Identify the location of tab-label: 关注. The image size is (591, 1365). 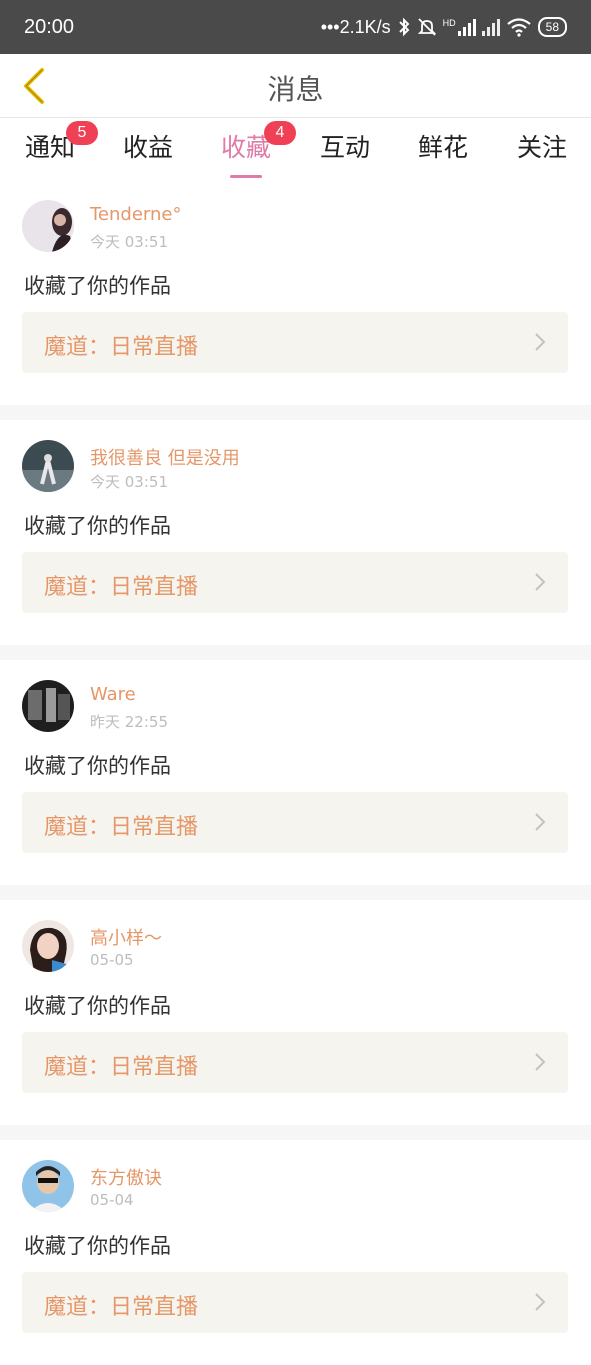
(541, 147).